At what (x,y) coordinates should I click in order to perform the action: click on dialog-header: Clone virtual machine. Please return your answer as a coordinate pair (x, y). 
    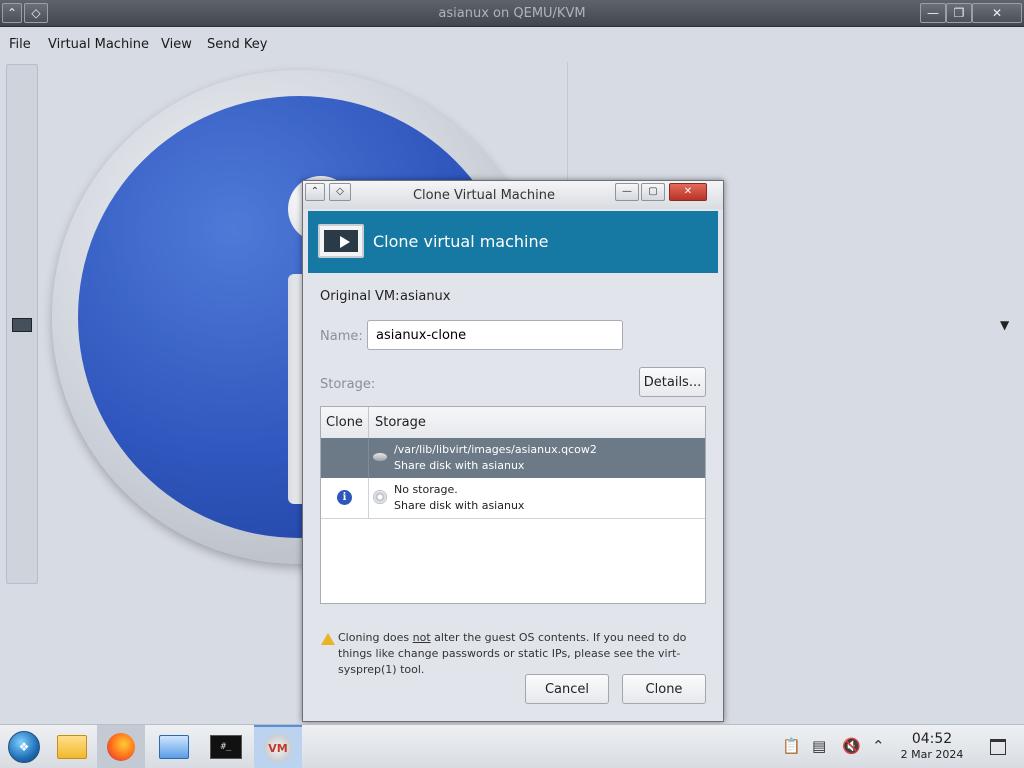
    Looking at the image, I should click on (513, 242).